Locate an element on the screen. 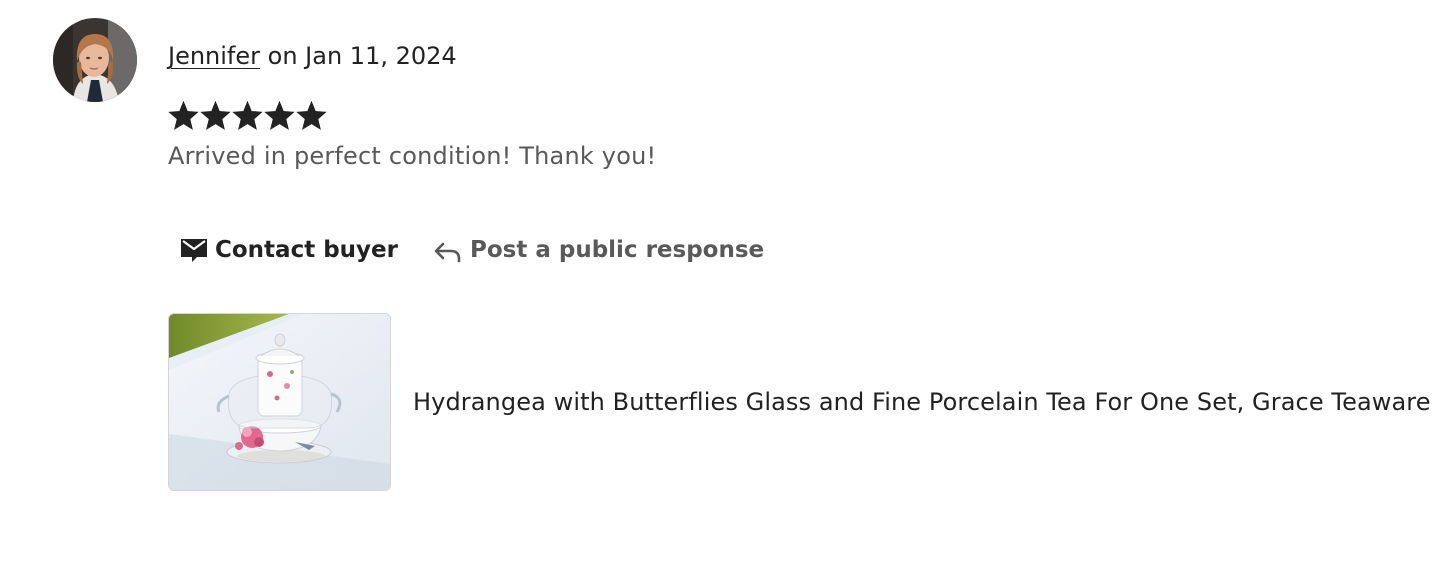 The image size is (1445, 561). review-byline: Jennifer on Jan 11, 2024 is located at coordinates (312, 56).